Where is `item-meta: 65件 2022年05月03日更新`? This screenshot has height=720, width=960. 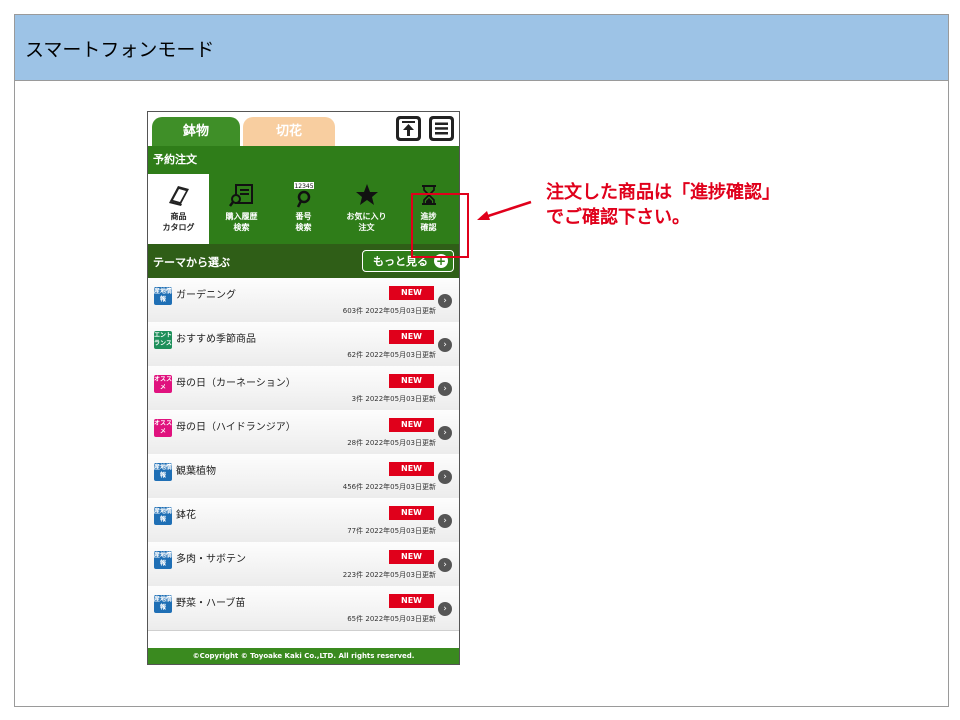 item-meta: 65件 2022年05月03日更新 is located at coordinates (377, 619).